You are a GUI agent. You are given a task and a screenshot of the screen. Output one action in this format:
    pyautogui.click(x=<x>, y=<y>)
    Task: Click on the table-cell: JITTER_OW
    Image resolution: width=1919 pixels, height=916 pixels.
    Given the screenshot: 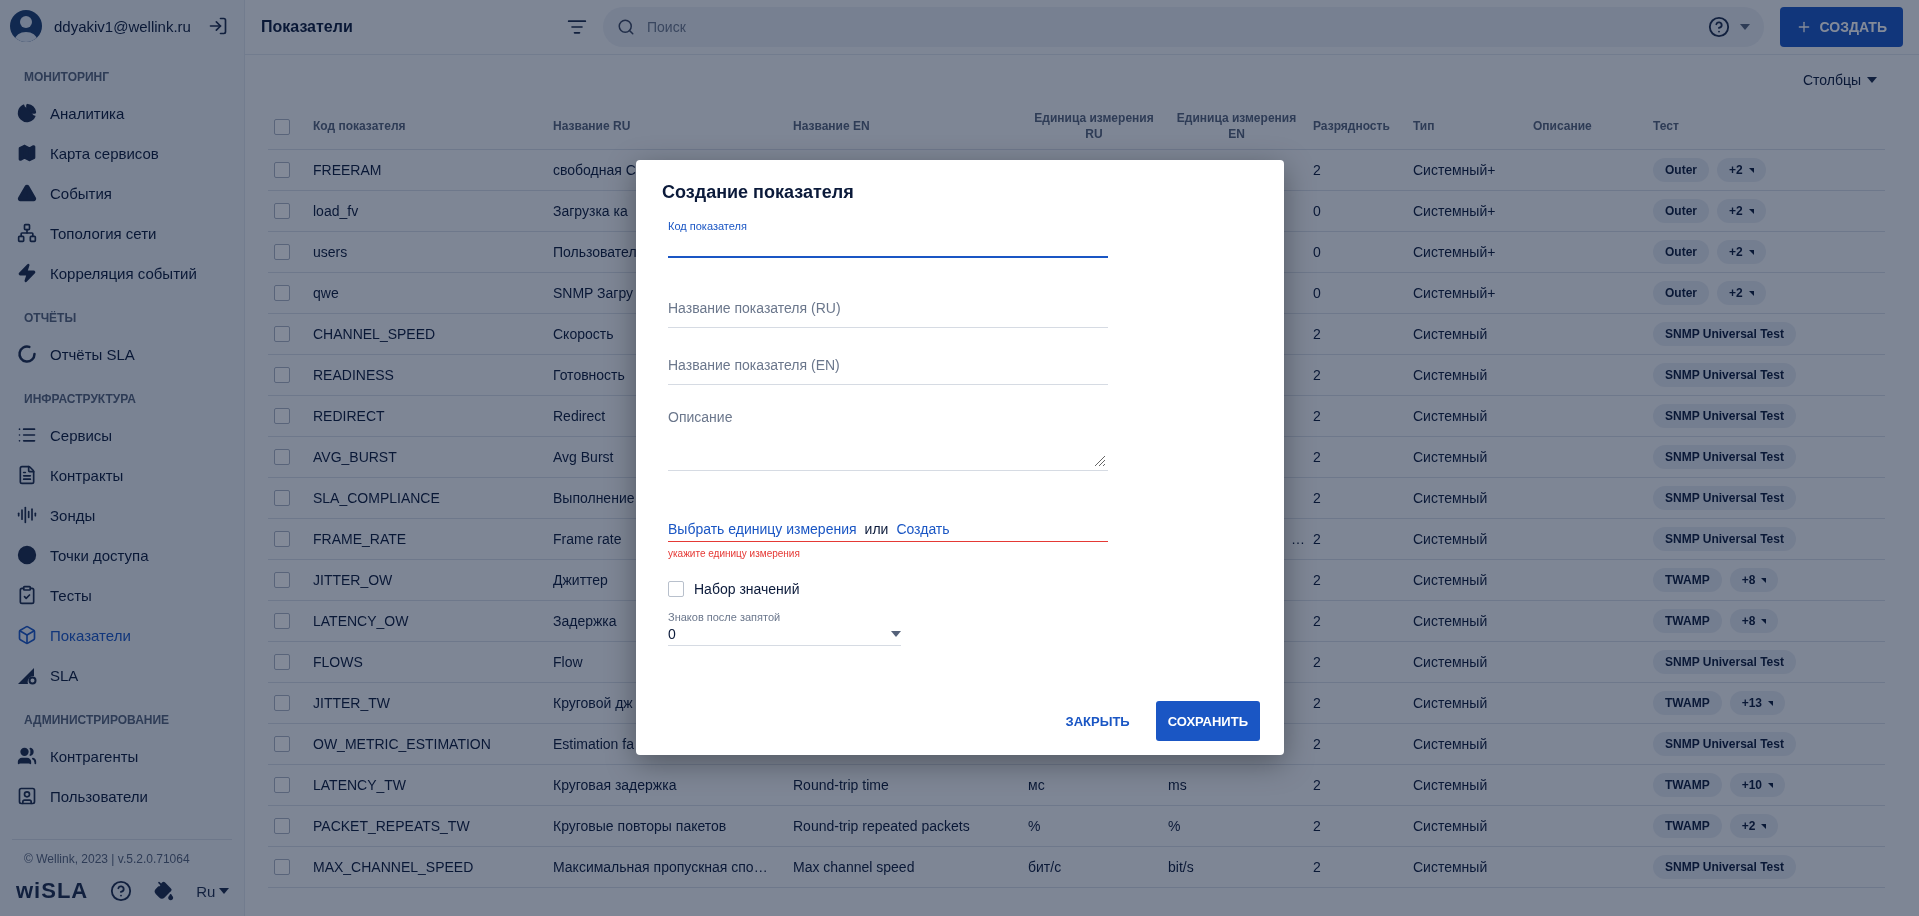 What is the action you would take?
    pyautogui.click(x=353, y=580)
    